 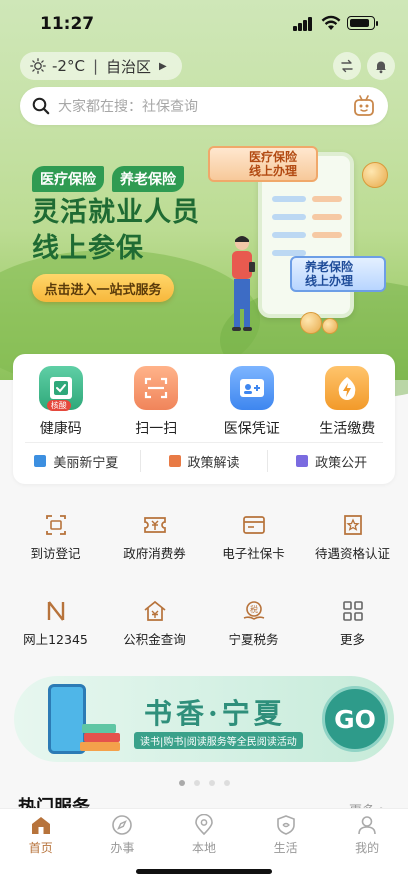 I want to click on qr-code-glyph, so click(x=60, y=388).